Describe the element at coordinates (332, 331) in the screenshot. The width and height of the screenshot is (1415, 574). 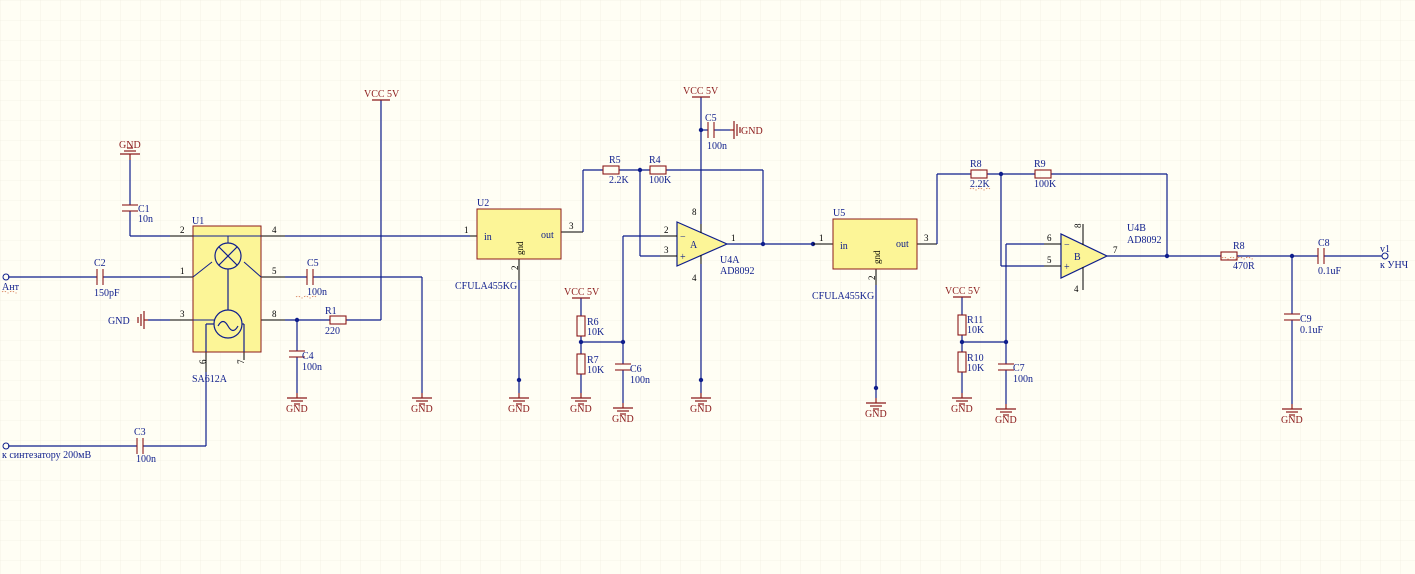
I see `r1-value: 220` at that location.